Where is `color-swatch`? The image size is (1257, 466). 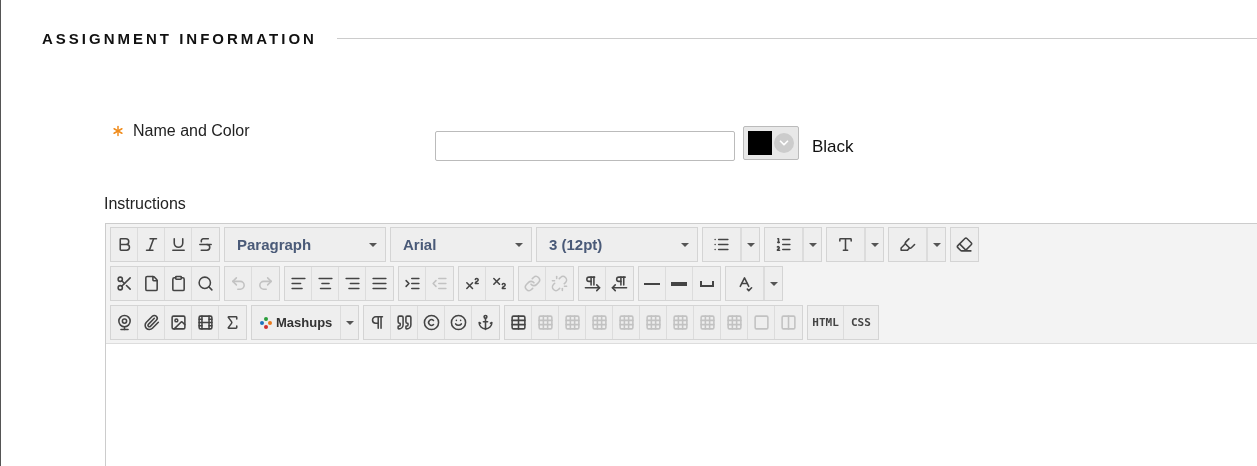 color-swatch is located at coordinates (760, 143).